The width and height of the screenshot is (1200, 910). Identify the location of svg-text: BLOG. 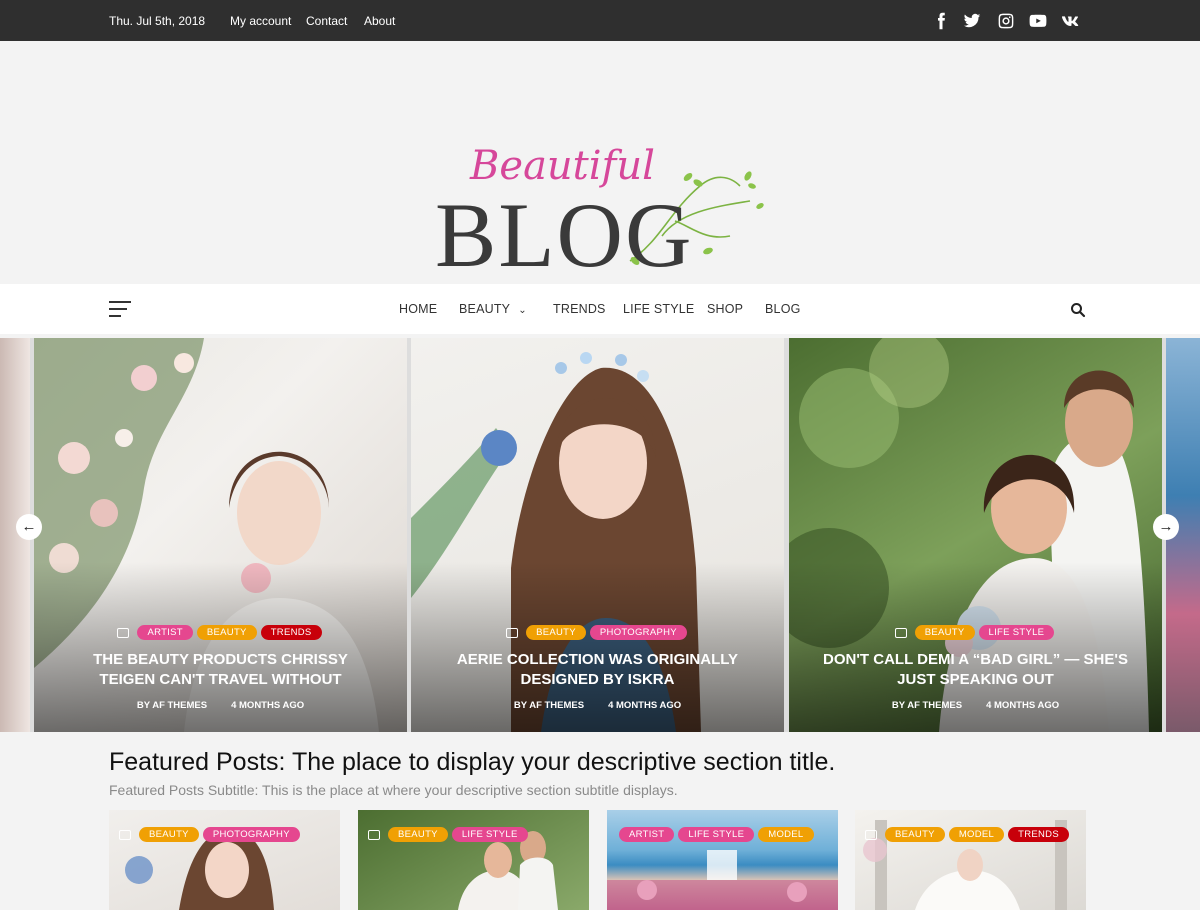
(564, 232).